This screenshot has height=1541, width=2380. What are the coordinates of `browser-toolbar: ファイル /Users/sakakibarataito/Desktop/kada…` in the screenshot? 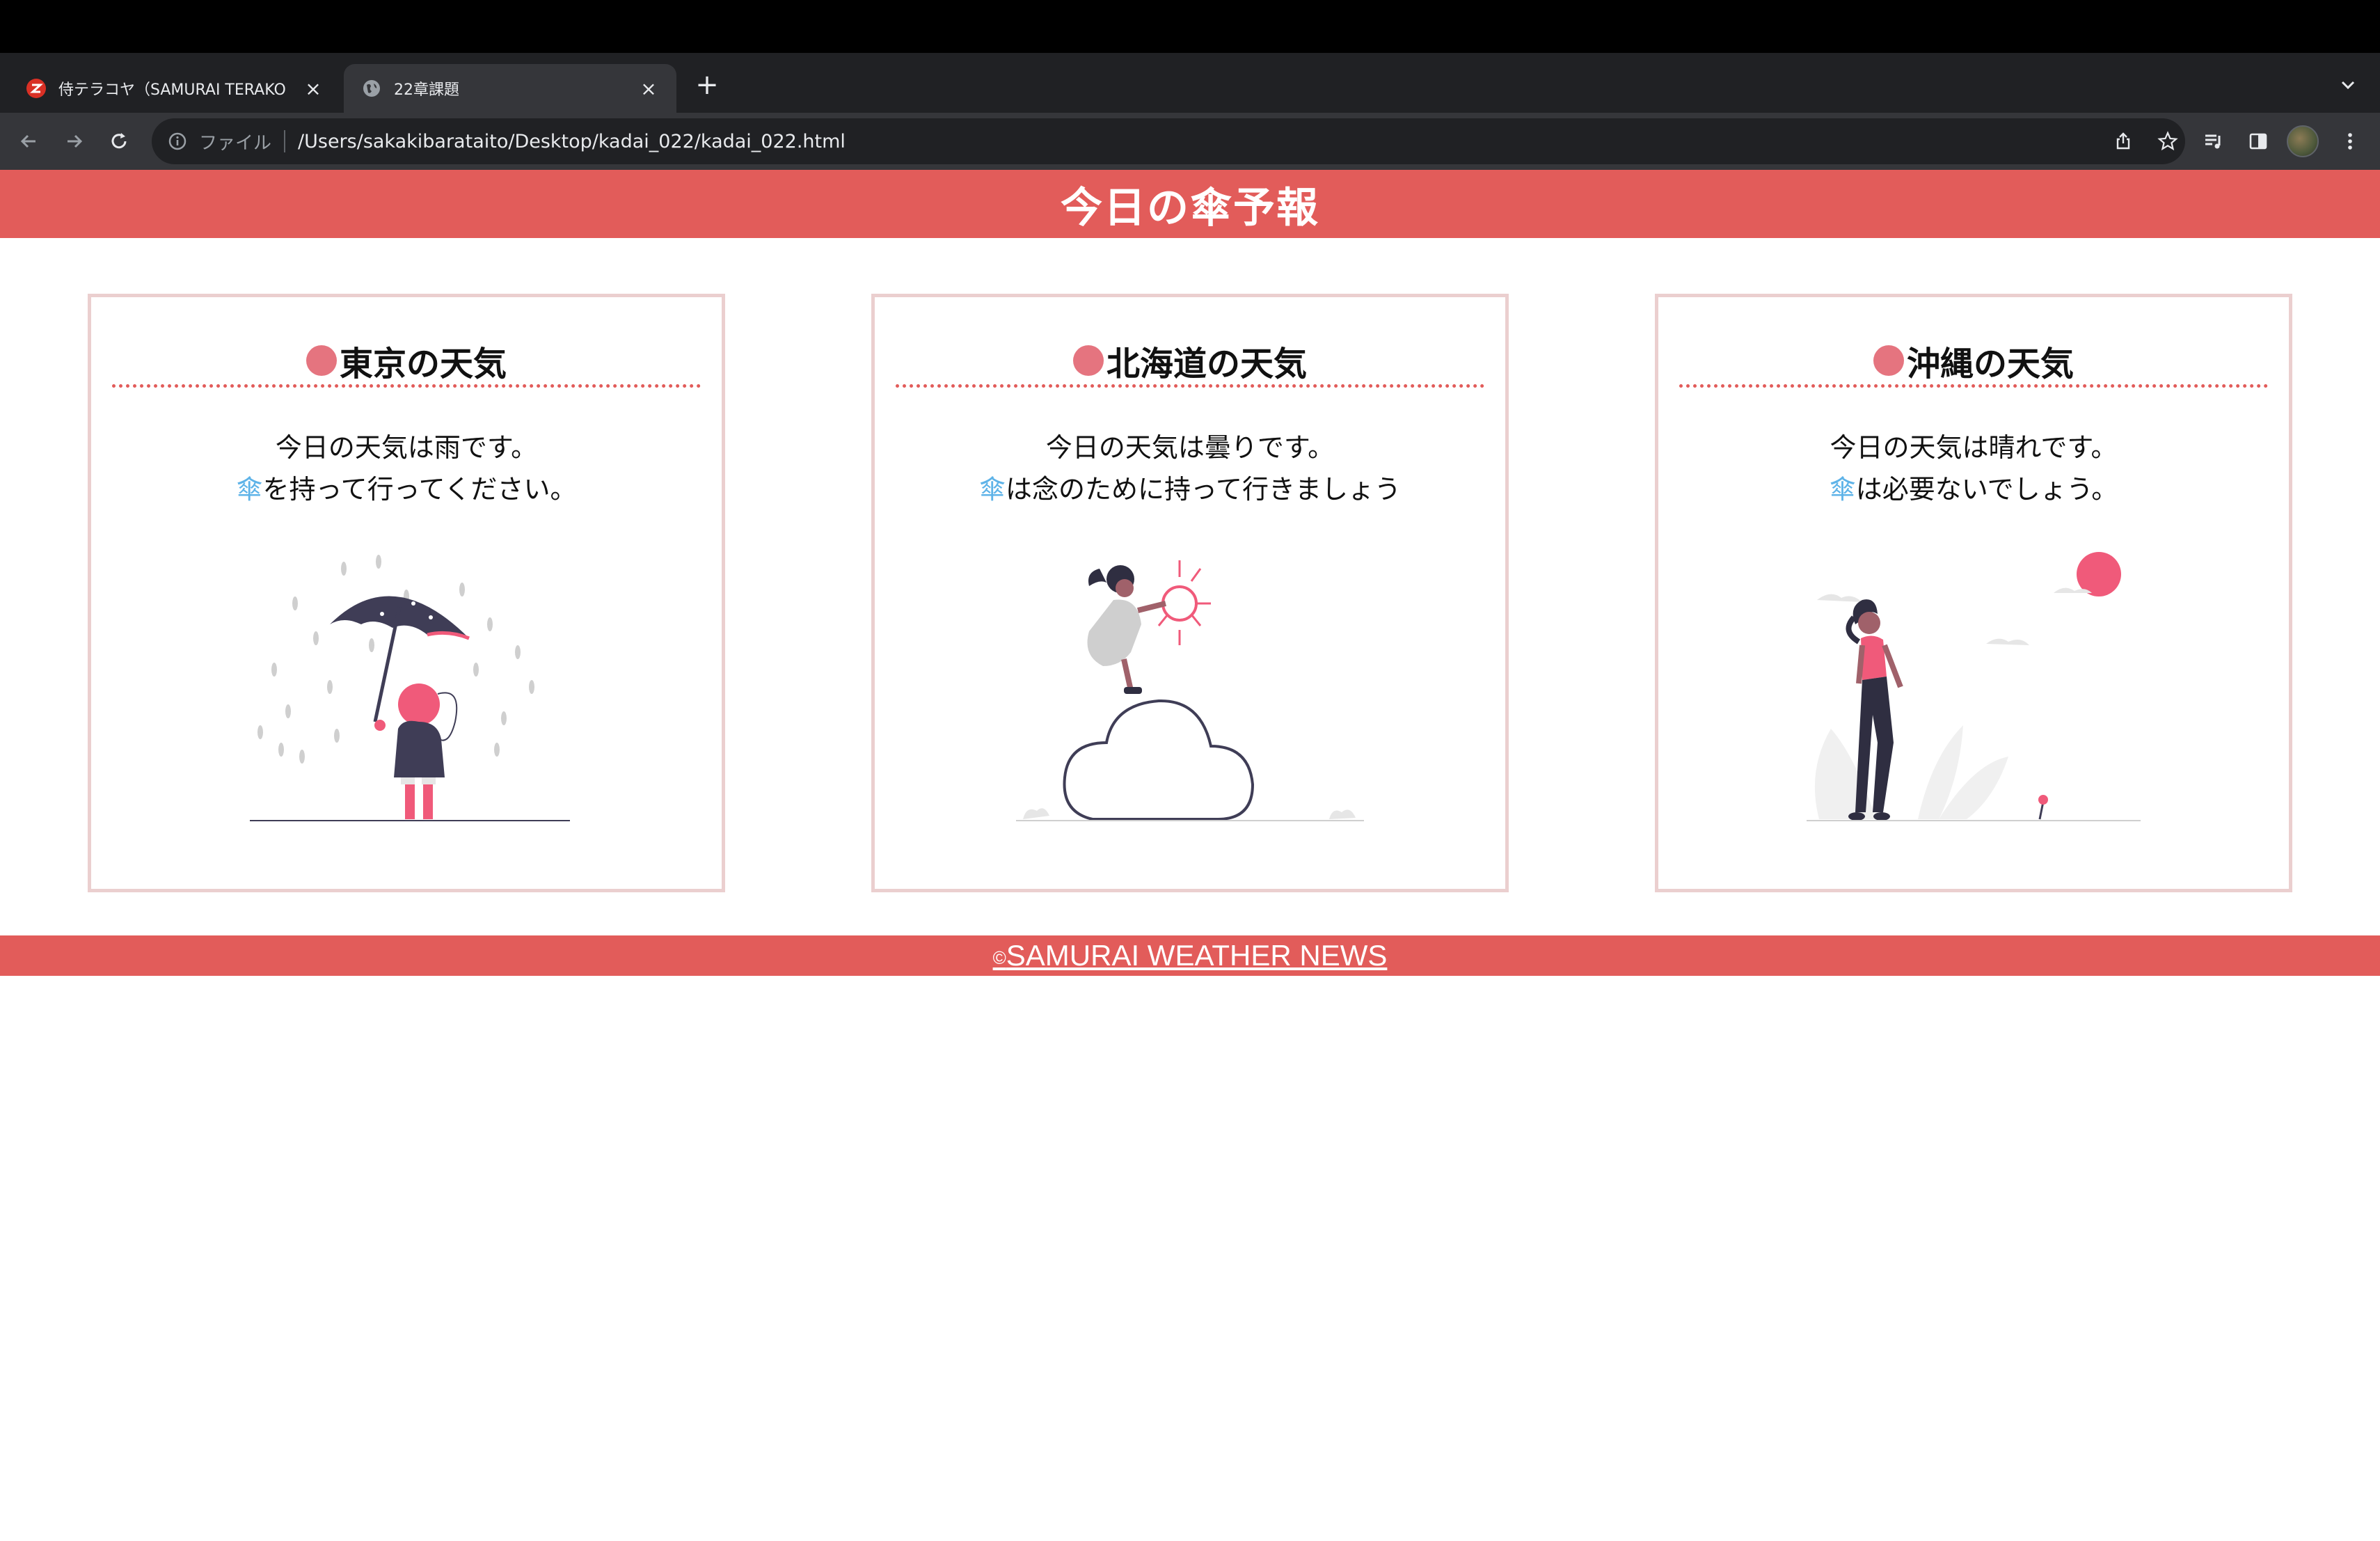 It's located at (1190, 141).